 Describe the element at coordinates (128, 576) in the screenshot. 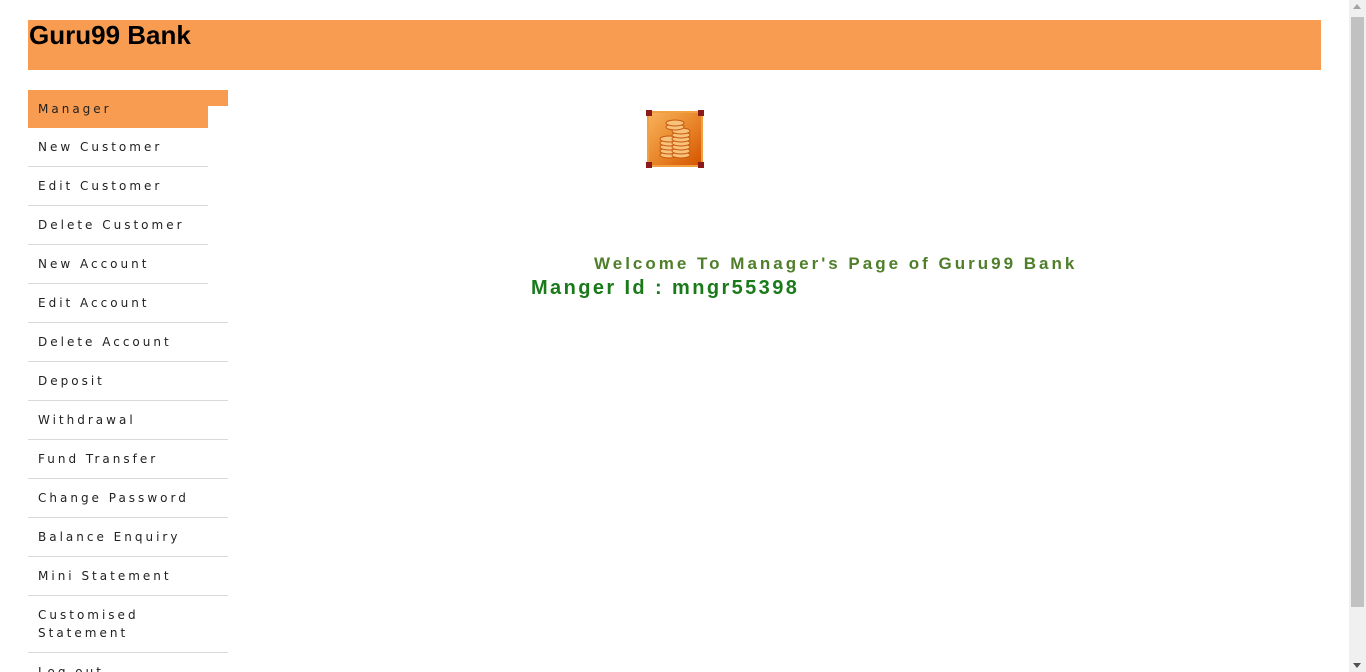

I see `menu-item-mini-statement: Mini Statement` at that location.